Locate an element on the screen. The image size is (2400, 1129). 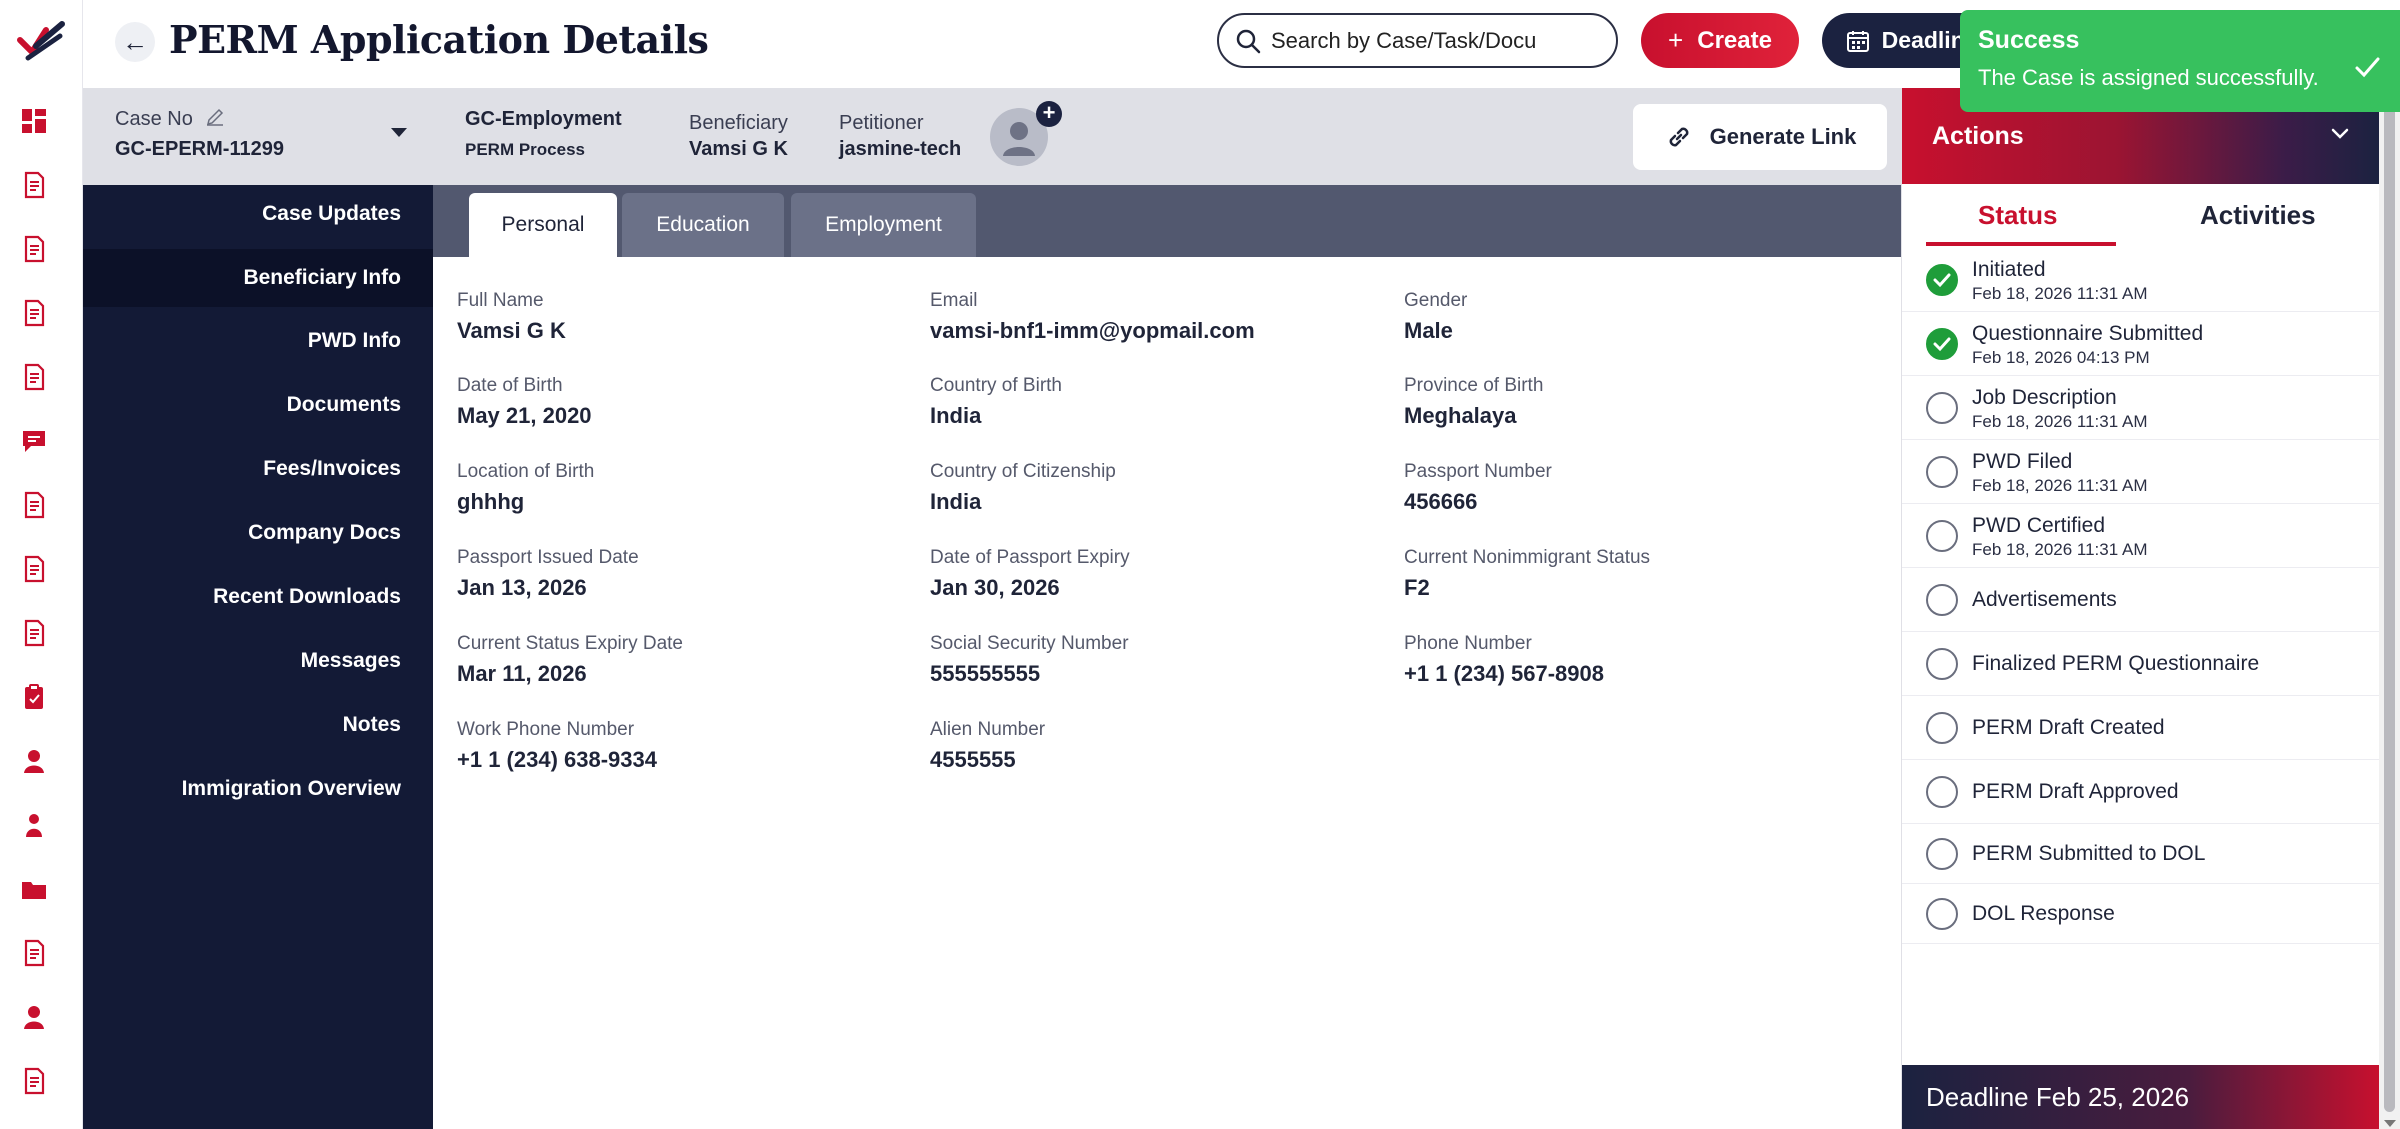
nav-messages: Messages is located at coordinates (351, 661).